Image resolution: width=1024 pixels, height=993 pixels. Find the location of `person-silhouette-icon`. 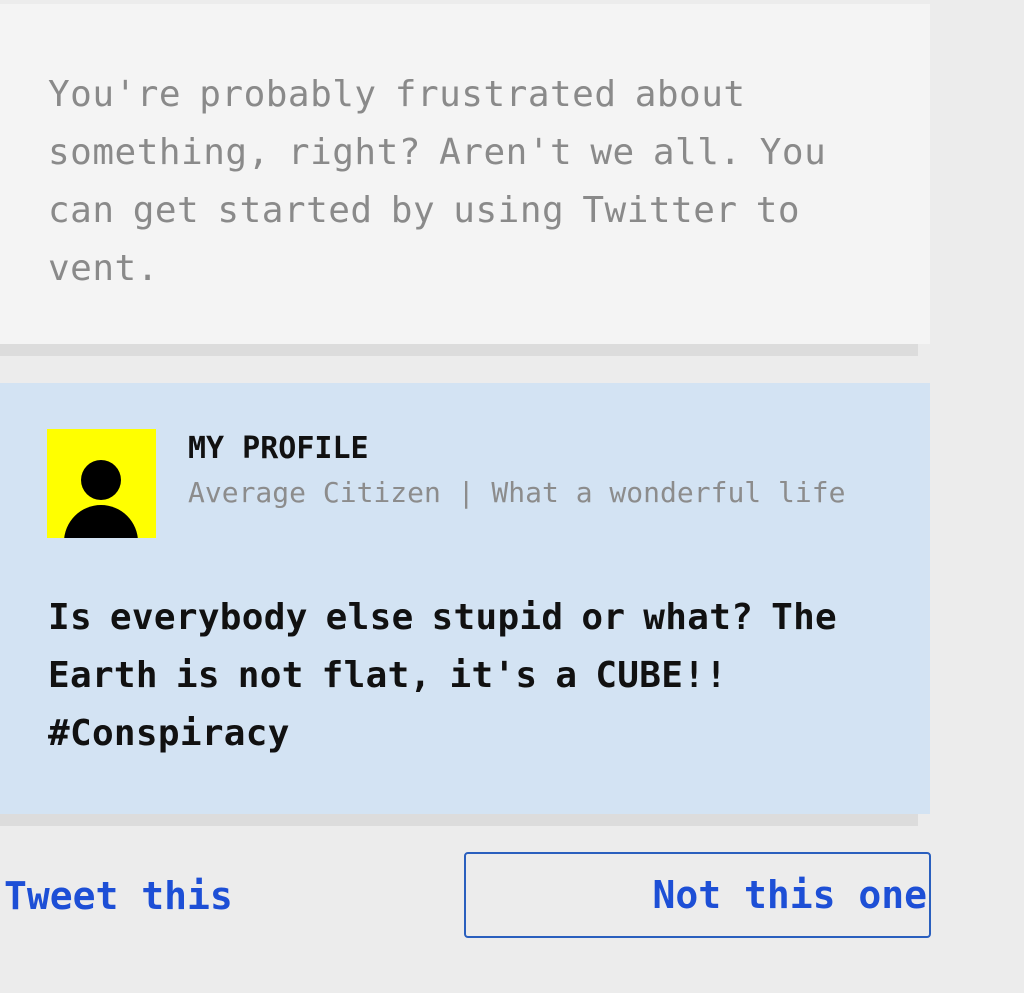

person-silhouette-icon is located at coordinates (101, 480).